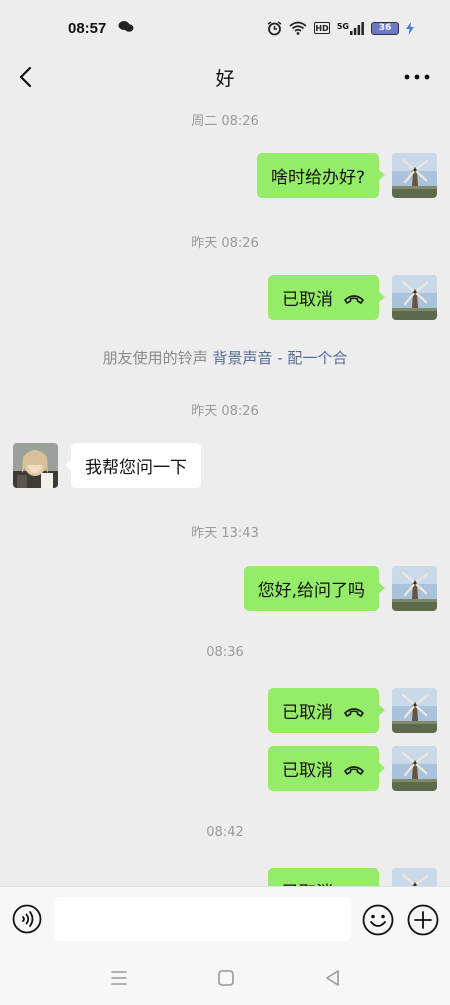 The image size is (450, 1005). Describe the element at coordinates (298, 28) in the screenshot. I see `wifi-icon` at that location.